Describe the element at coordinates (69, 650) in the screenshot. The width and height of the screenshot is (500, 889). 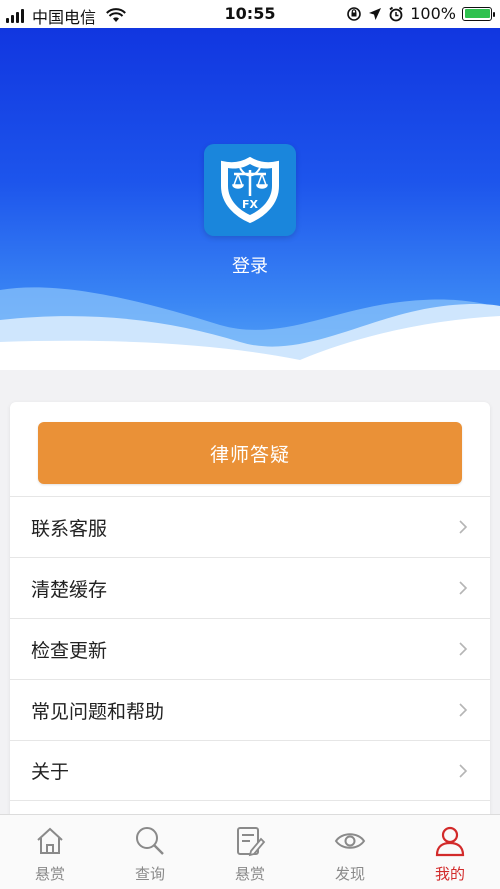
I see `menu-item-label: 检查更新` at that location.